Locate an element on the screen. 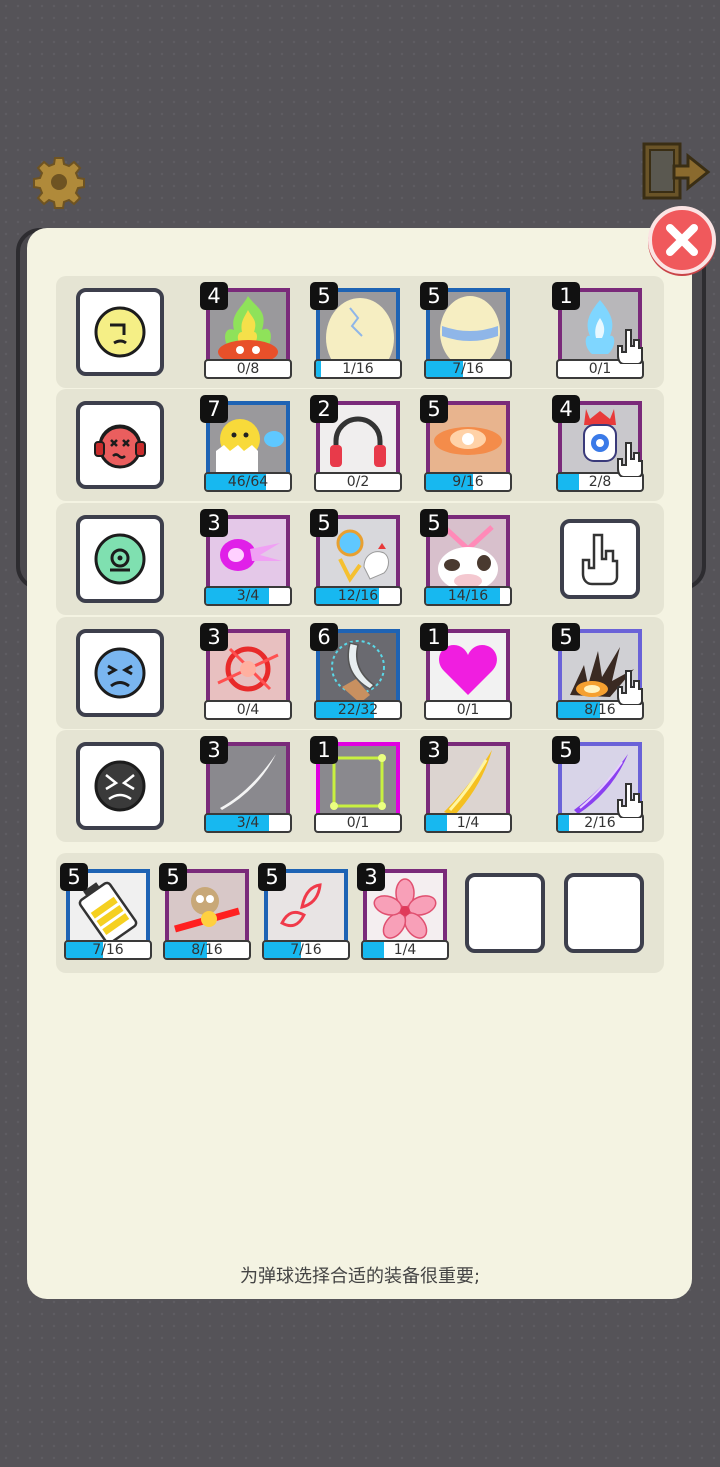 This screenshot has width=720, height=1467. skill-slot: 5 1/16 is located at coordinates (357, 331).